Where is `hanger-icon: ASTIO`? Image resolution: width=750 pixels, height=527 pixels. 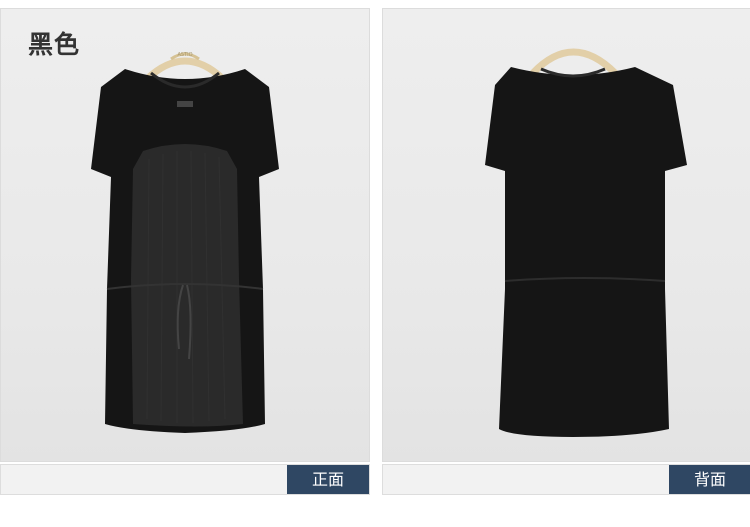 hanger-icon: ASTIO is located at coordinates (185, 67).